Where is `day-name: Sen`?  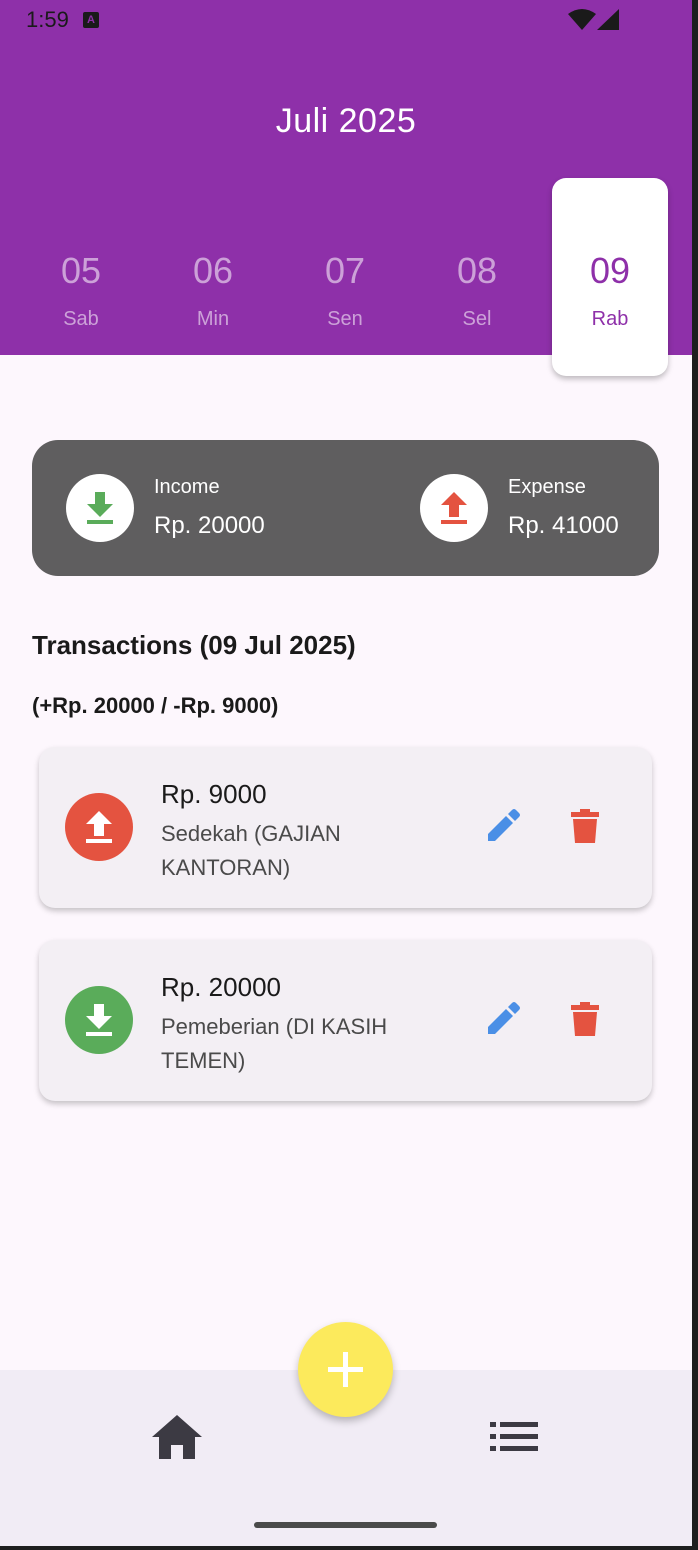
day-name: Sen is located at coordinates (345, 319).